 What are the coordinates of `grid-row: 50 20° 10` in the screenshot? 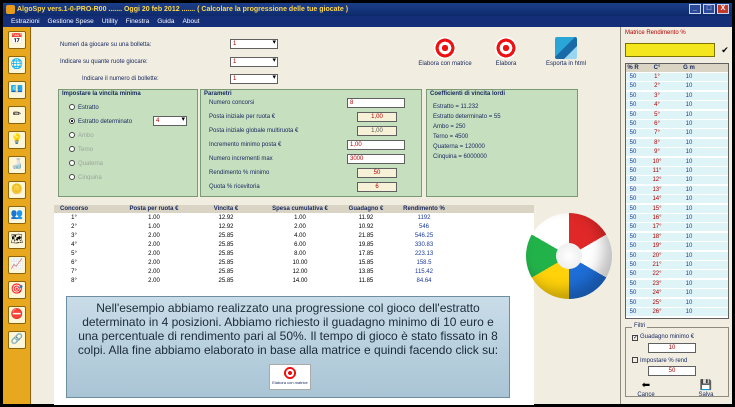 It's located at (677, 255).